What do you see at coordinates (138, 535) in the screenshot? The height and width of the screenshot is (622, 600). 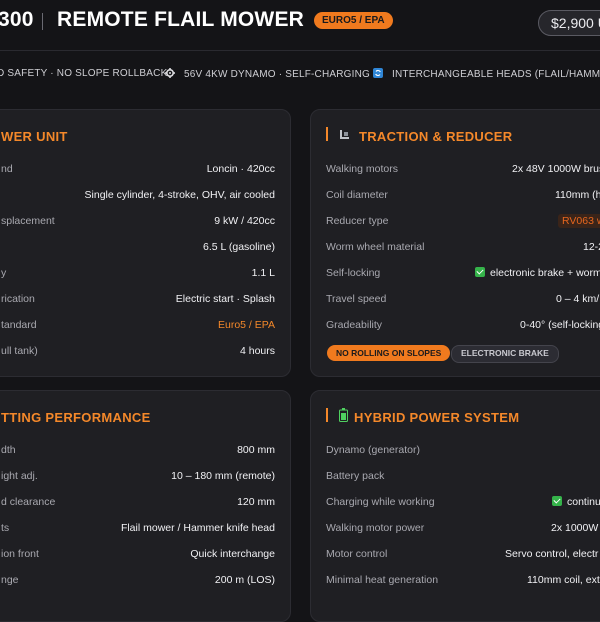 I see `spec-row: ts Flail mower / Hammer knife head` at bounding box center [138, 535].